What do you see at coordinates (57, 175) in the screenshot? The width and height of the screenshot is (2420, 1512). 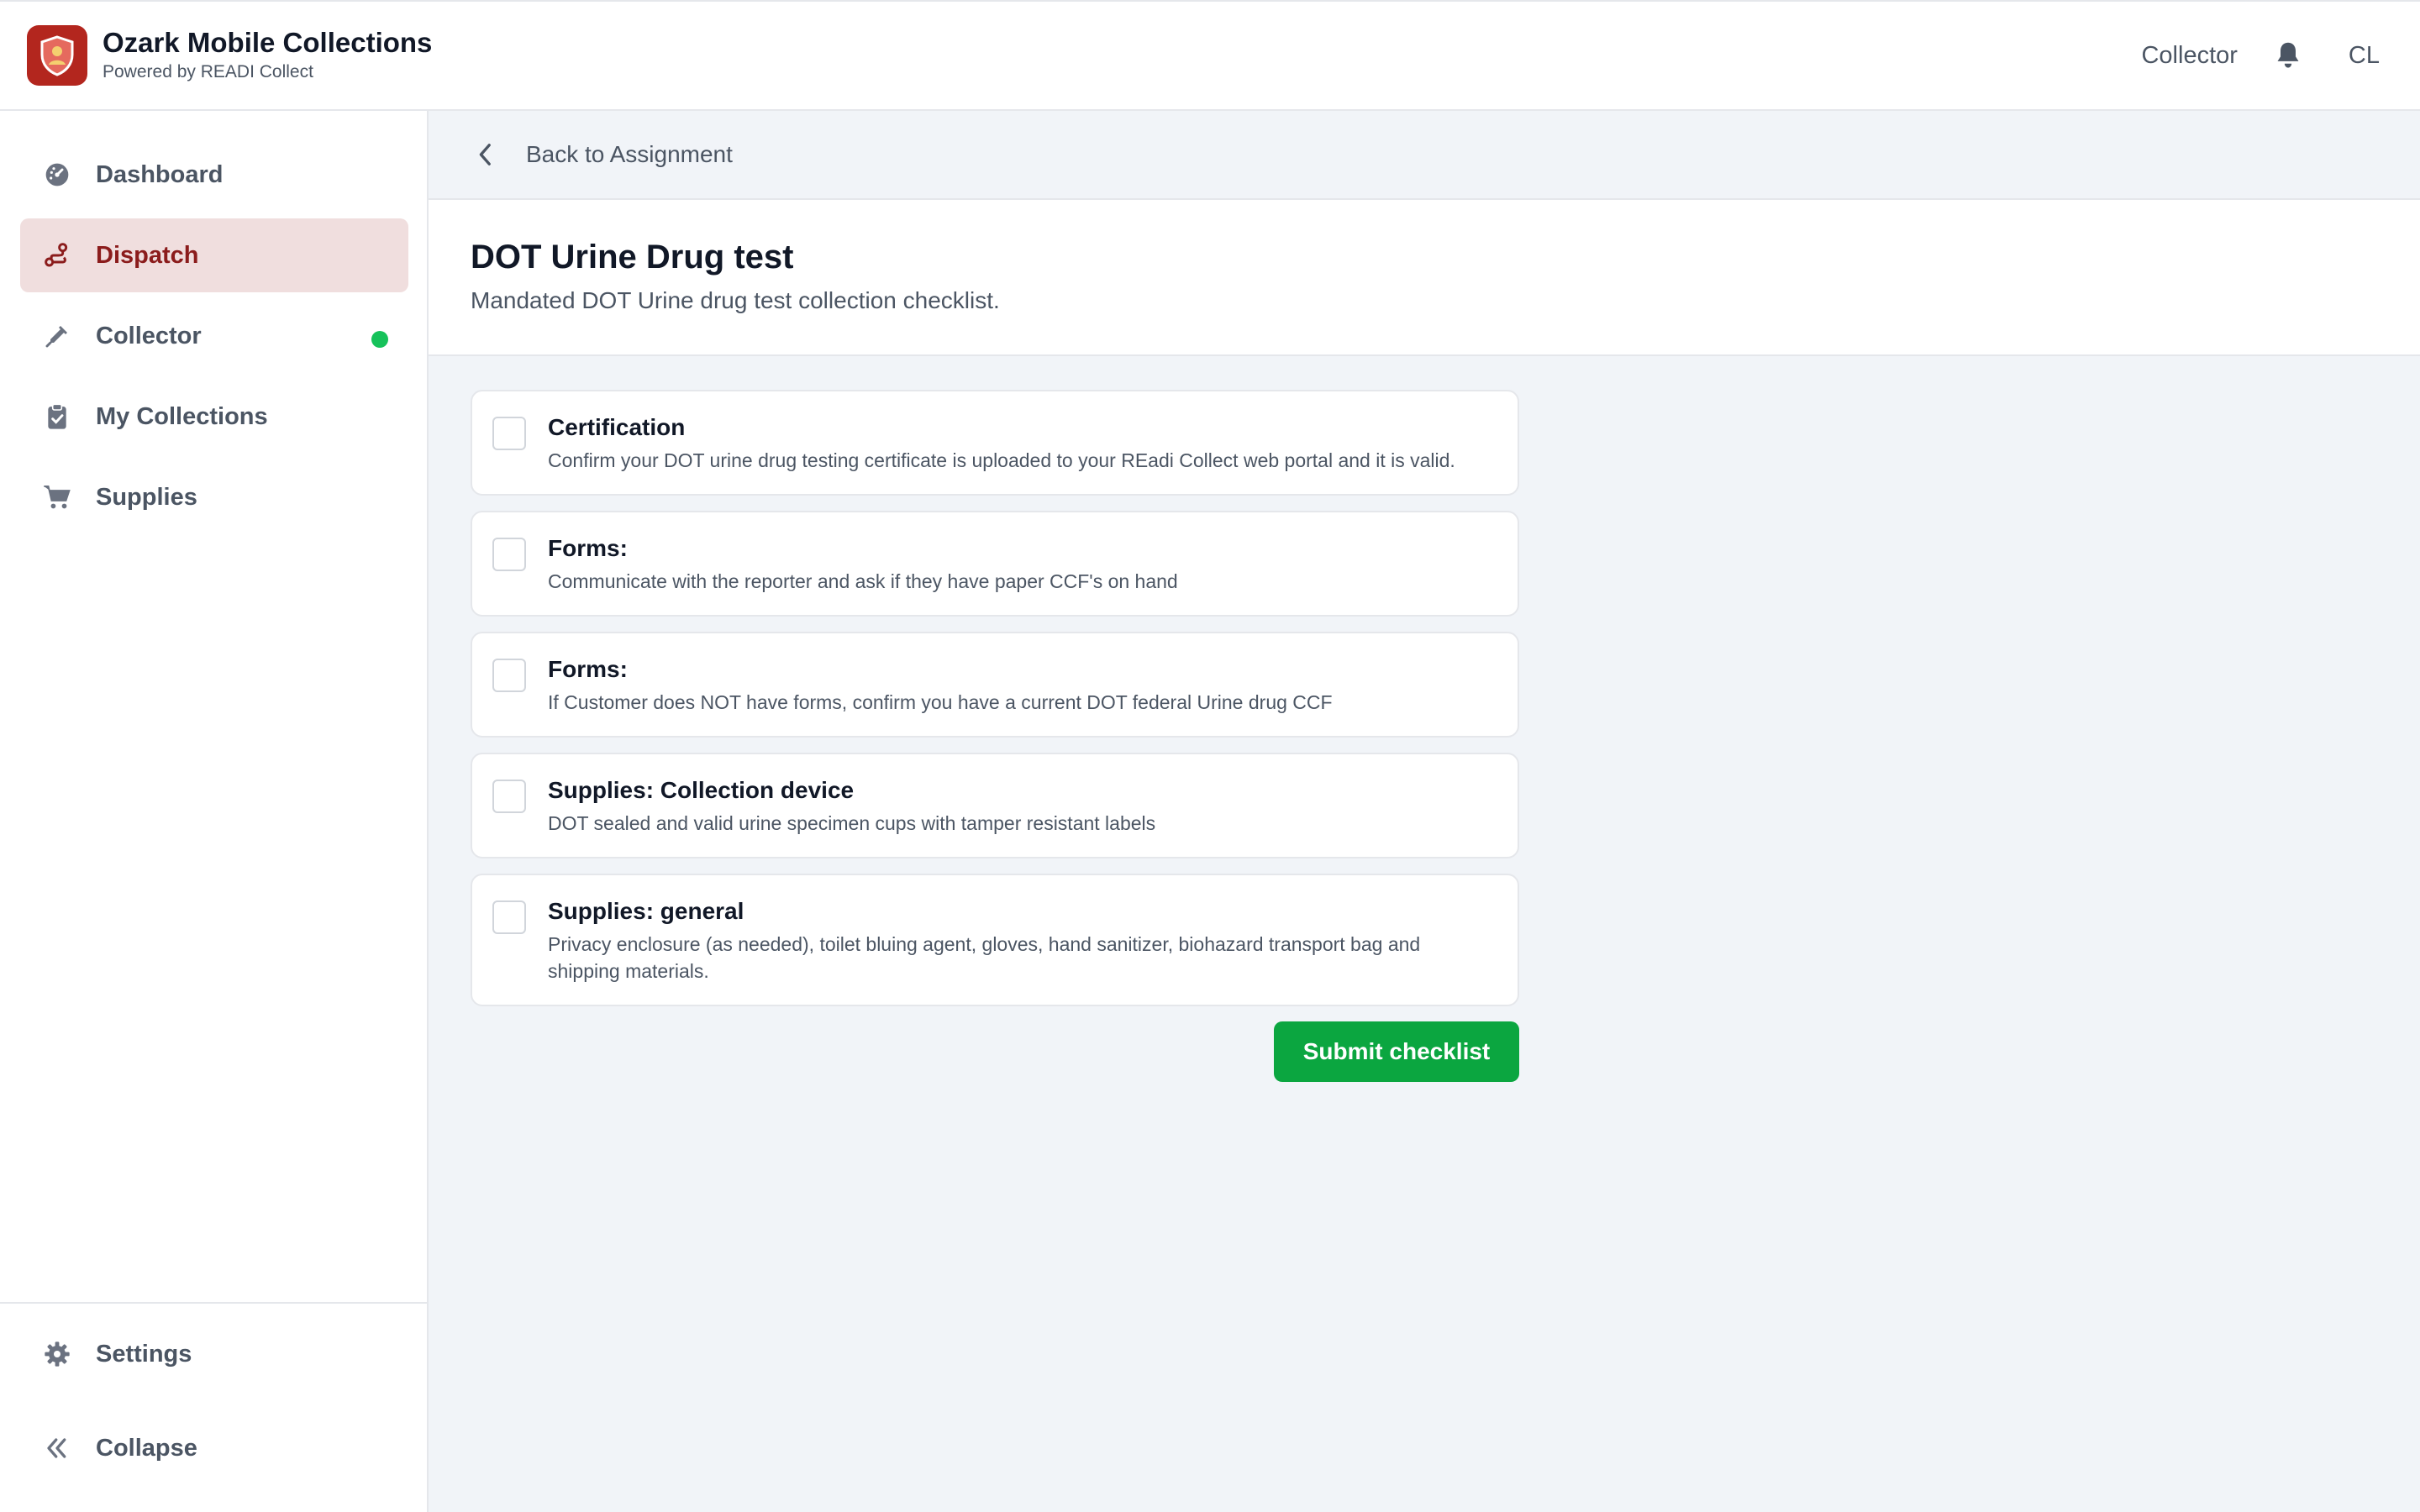 I see `gauge-icon` at bounding box center [57, 175].